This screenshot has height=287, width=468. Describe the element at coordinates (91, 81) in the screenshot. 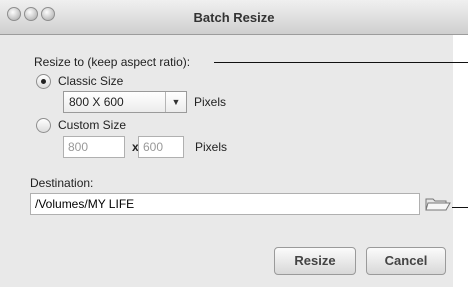

I see `classic-size-label: Classic Size` at that location.